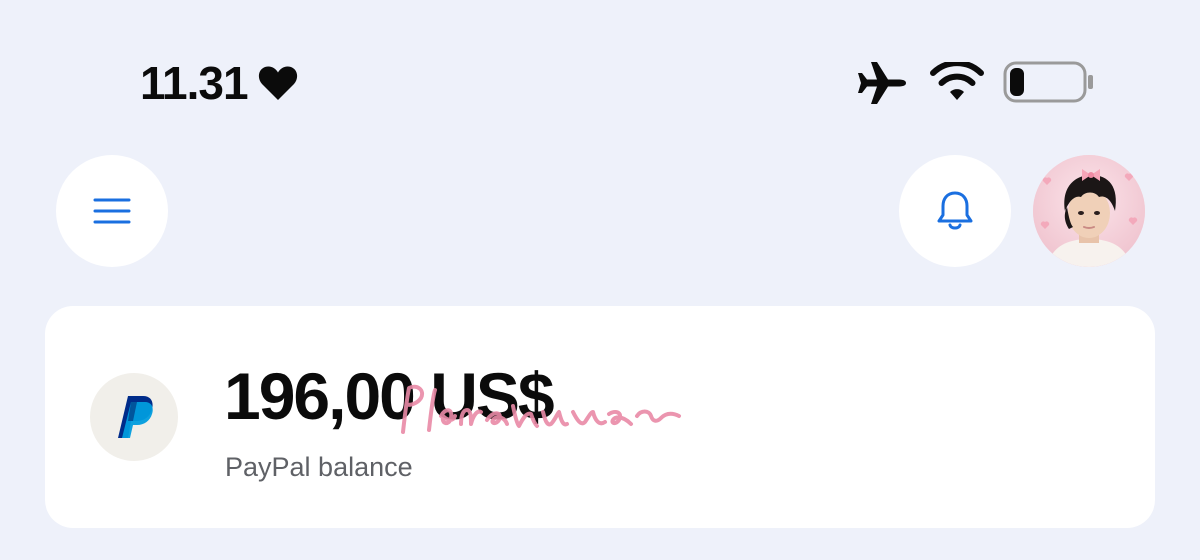 The image size is (1200, 560). I want to click on balance-amount: 196,00 US$, so click(389, 396).